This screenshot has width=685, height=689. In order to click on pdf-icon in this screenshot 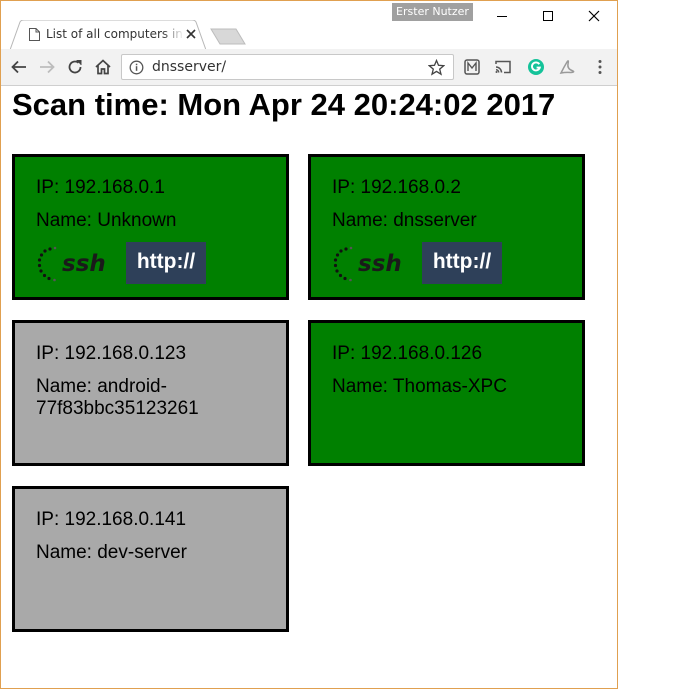, I will do `click(567, 67)`.